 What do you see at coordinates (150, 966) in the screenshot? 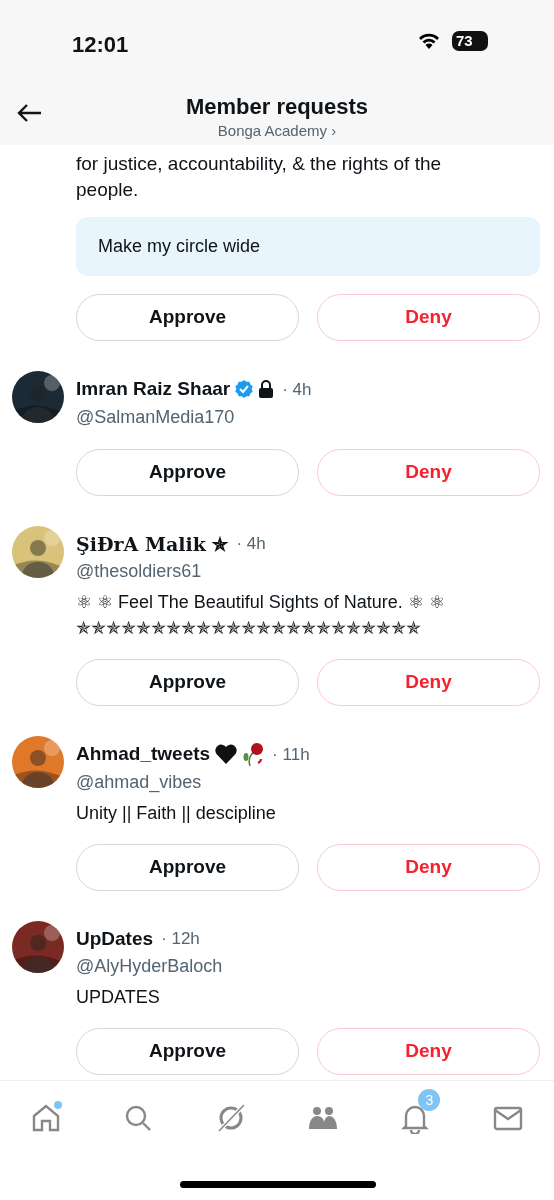
I see `user-handle: @AlyHyderBaloch` at bounding box center [150, 966].